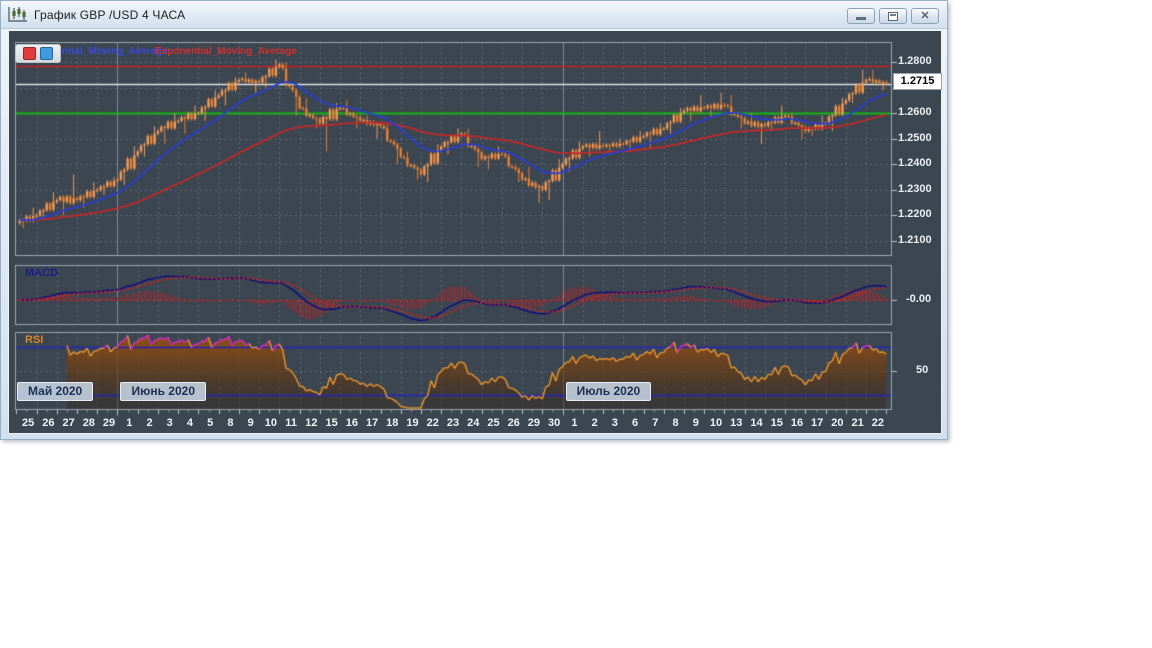 This screenshot has height=648, width=1152. I want to click on x-axis-label: 5, so click(210, 423).